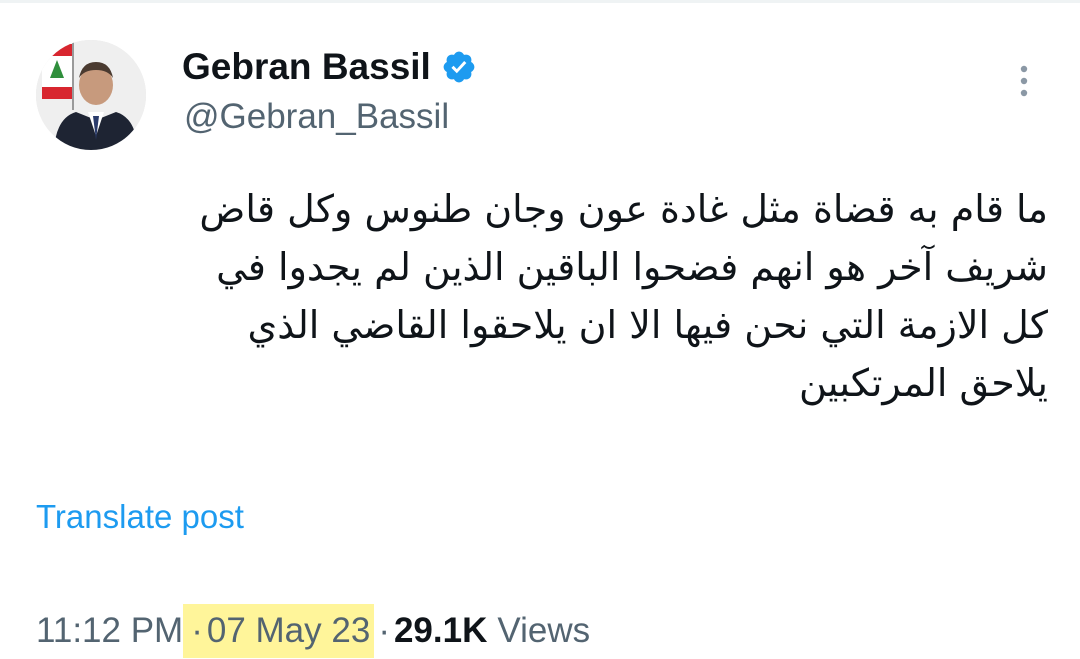 The width and height of the screenshot is (1080, 659). What do you see at coordinates (543, 631) in the screenshot?
I see `views-label: Views` at bounding box center [543, 631].